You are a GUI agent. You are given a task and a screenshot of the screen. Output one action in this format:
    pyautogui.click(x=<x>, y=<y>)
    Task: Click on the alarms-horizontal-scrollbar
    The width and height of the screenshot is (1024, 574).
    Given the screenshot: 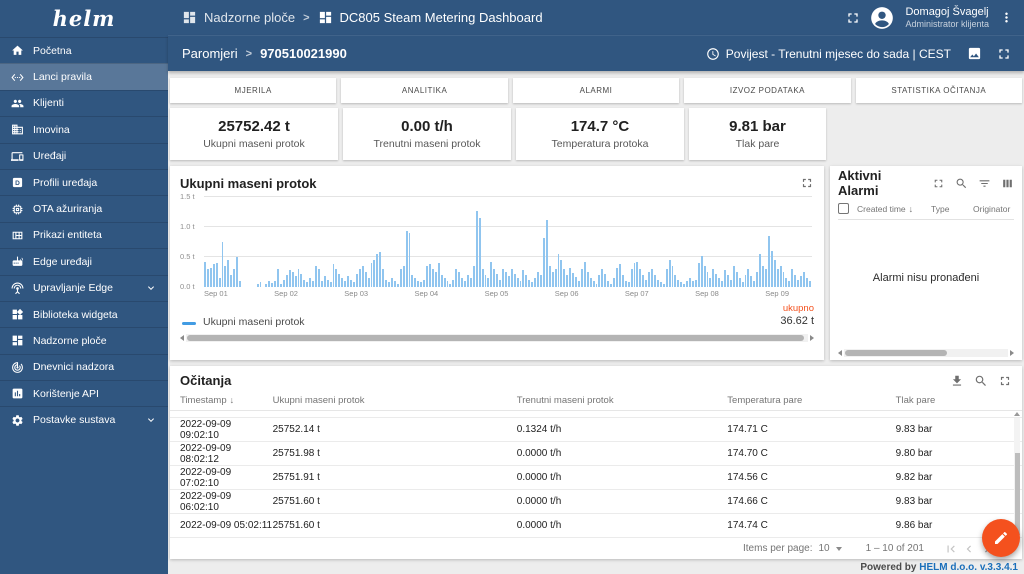 What is the action you would take?
    pyautogui.click(x=926, y=352)
    